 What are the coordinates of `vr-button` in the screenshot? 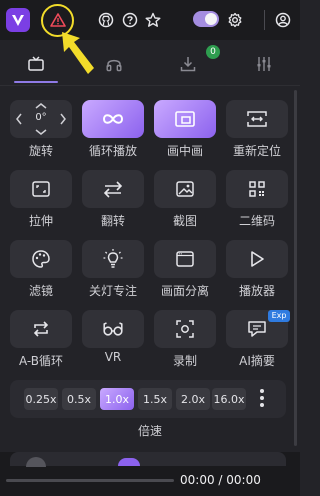 It's located at (113, 329).